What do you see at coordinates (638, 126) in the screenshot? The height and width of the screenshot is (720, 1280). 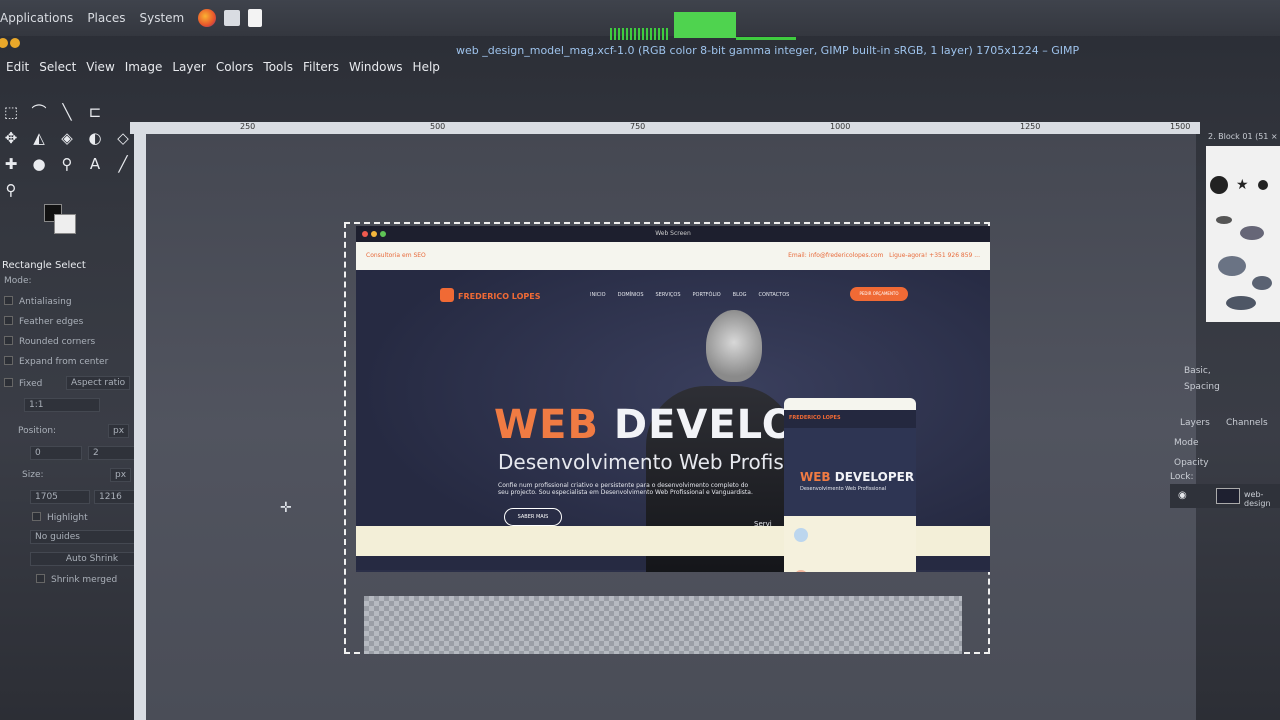 I see `ruler-tick: 750` at bounding box center [638, 126].